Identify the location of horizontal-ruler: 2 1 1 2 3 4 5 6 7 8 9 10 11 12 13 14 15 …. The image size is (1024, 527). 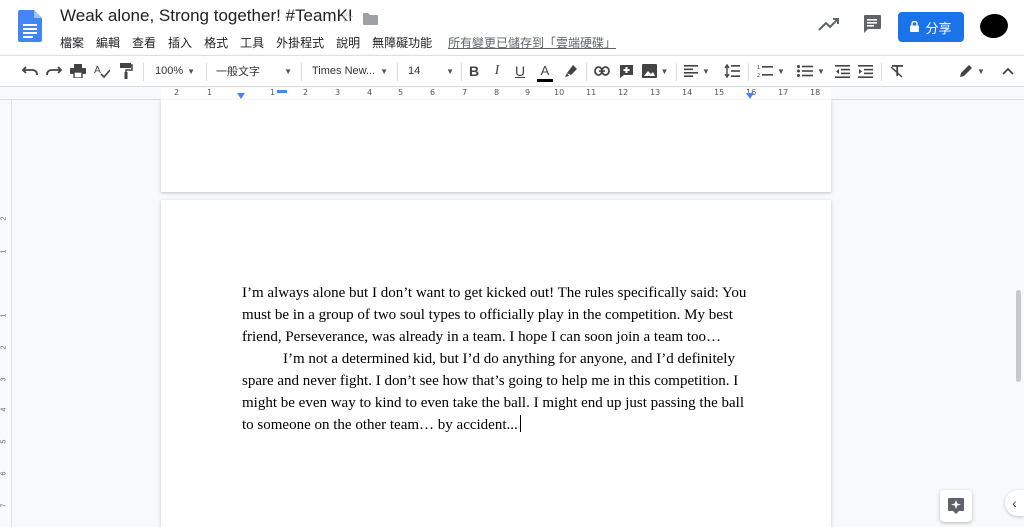
(512, 94).